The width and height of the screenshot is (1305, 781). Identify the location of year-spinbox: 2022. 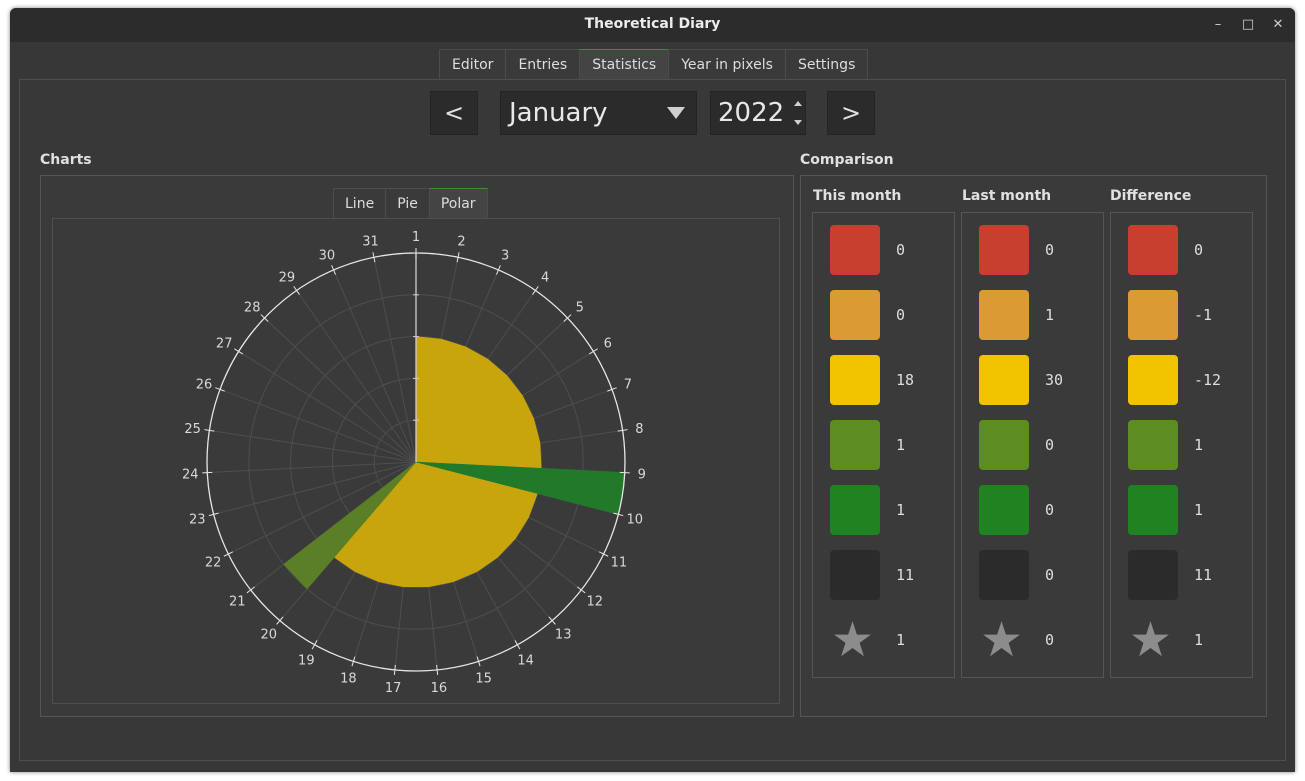
(758, 113).